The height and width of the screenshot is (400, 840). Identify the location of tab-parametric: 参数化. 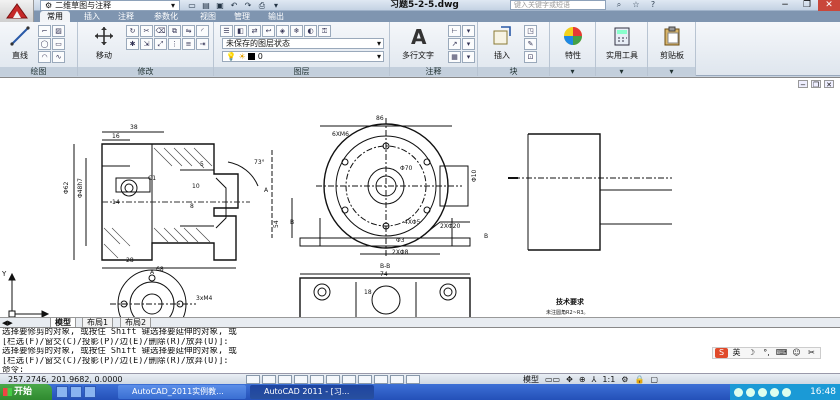
(166, 16).